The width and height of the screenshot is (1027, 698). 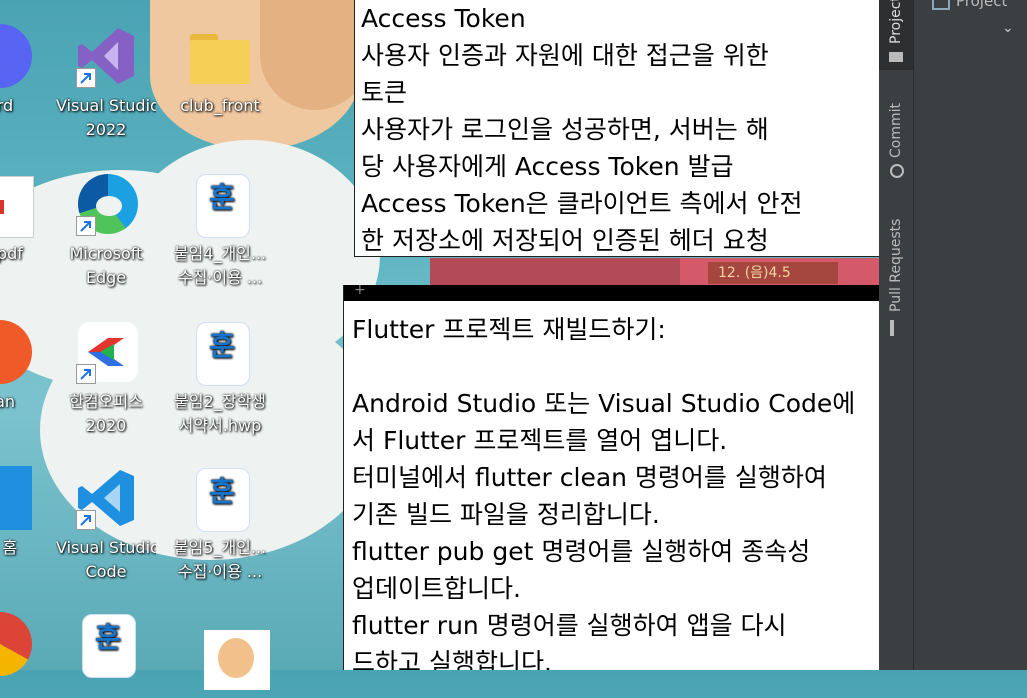 What do you see at coordinates (604, 403) in the screenshot?
I see `note-line: Android Studio 또는 Visual Studio Code에` at bounding box center [604, 403].